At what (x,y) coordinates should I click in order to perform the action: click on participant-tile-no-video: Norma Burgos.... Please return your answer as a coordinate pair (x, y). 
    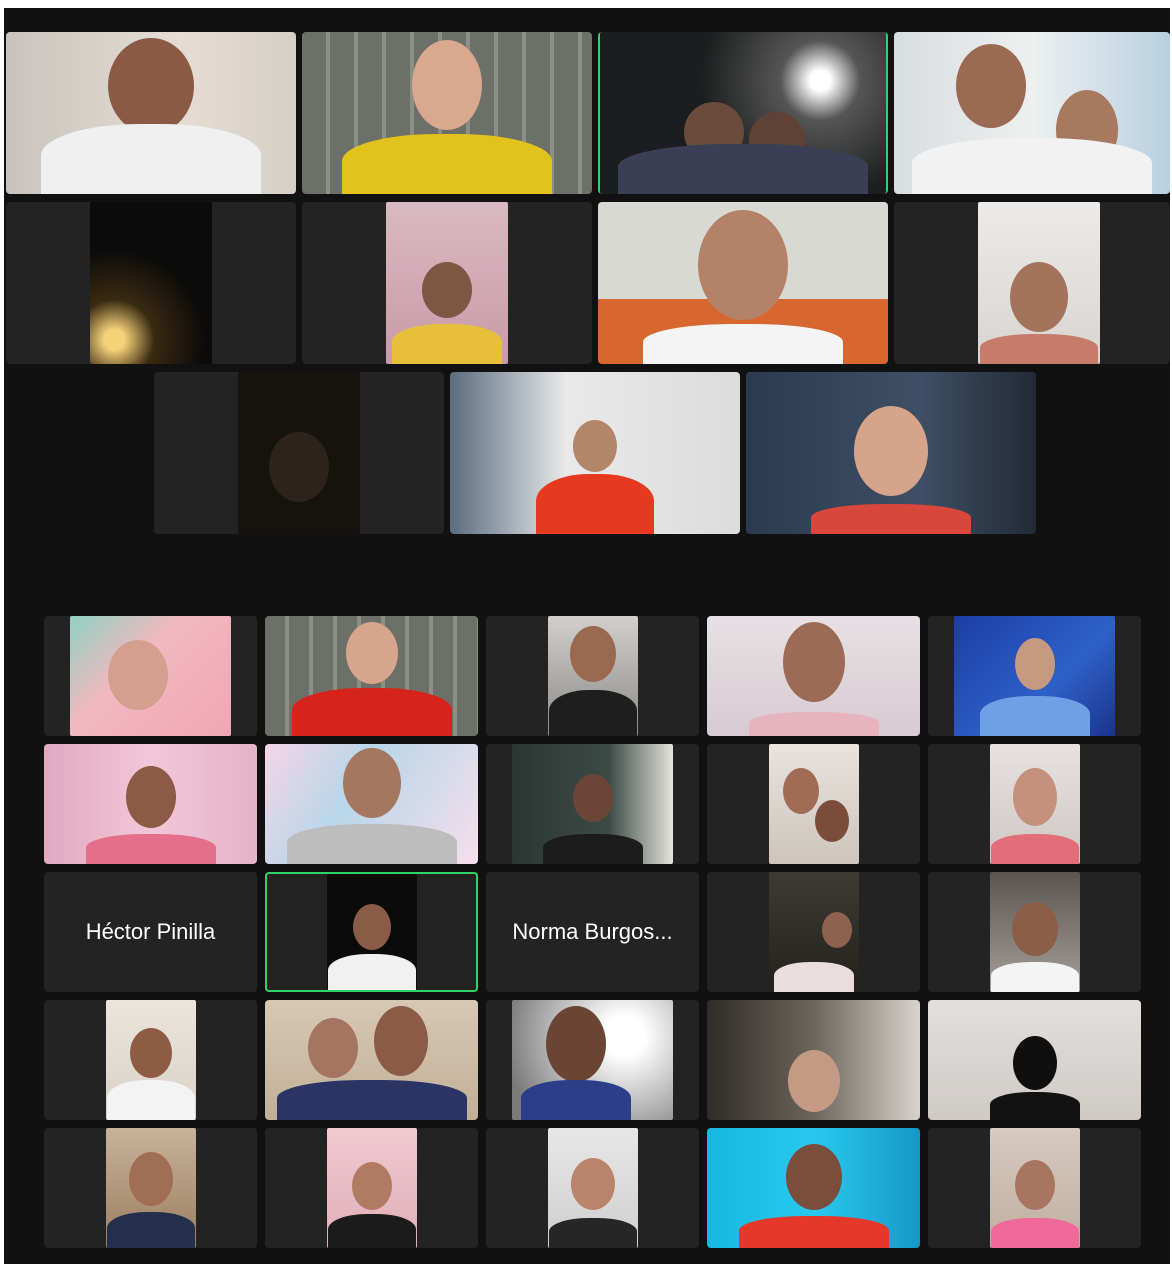
    Looking at the image, I should click on (592, 932).